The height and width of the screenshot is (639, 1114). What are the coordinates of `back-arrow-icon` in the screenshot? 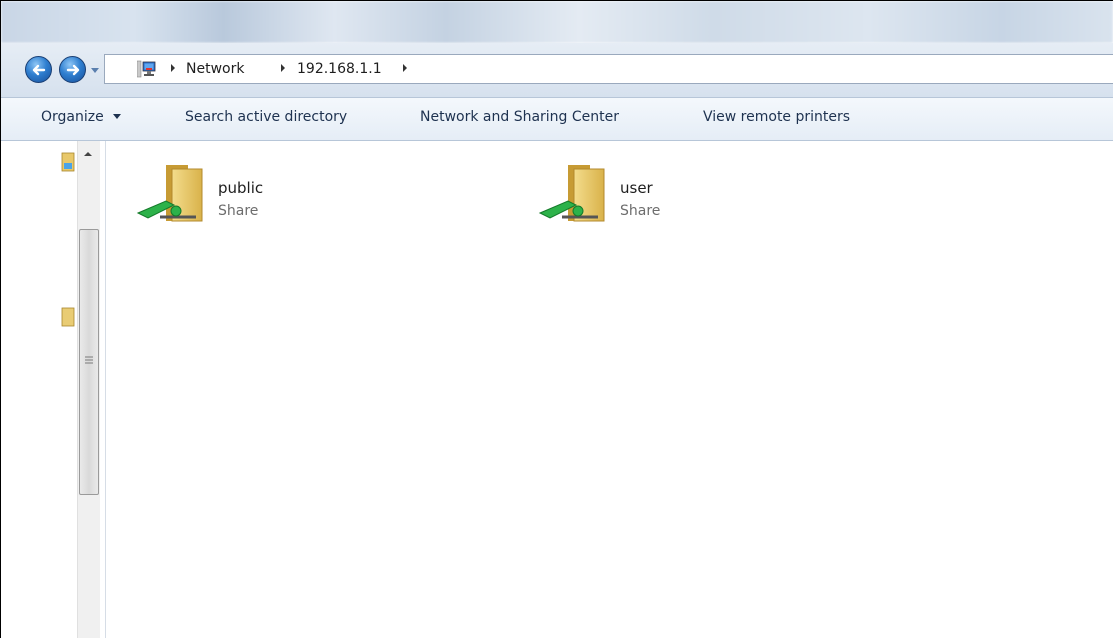 It's located at (38, 69).